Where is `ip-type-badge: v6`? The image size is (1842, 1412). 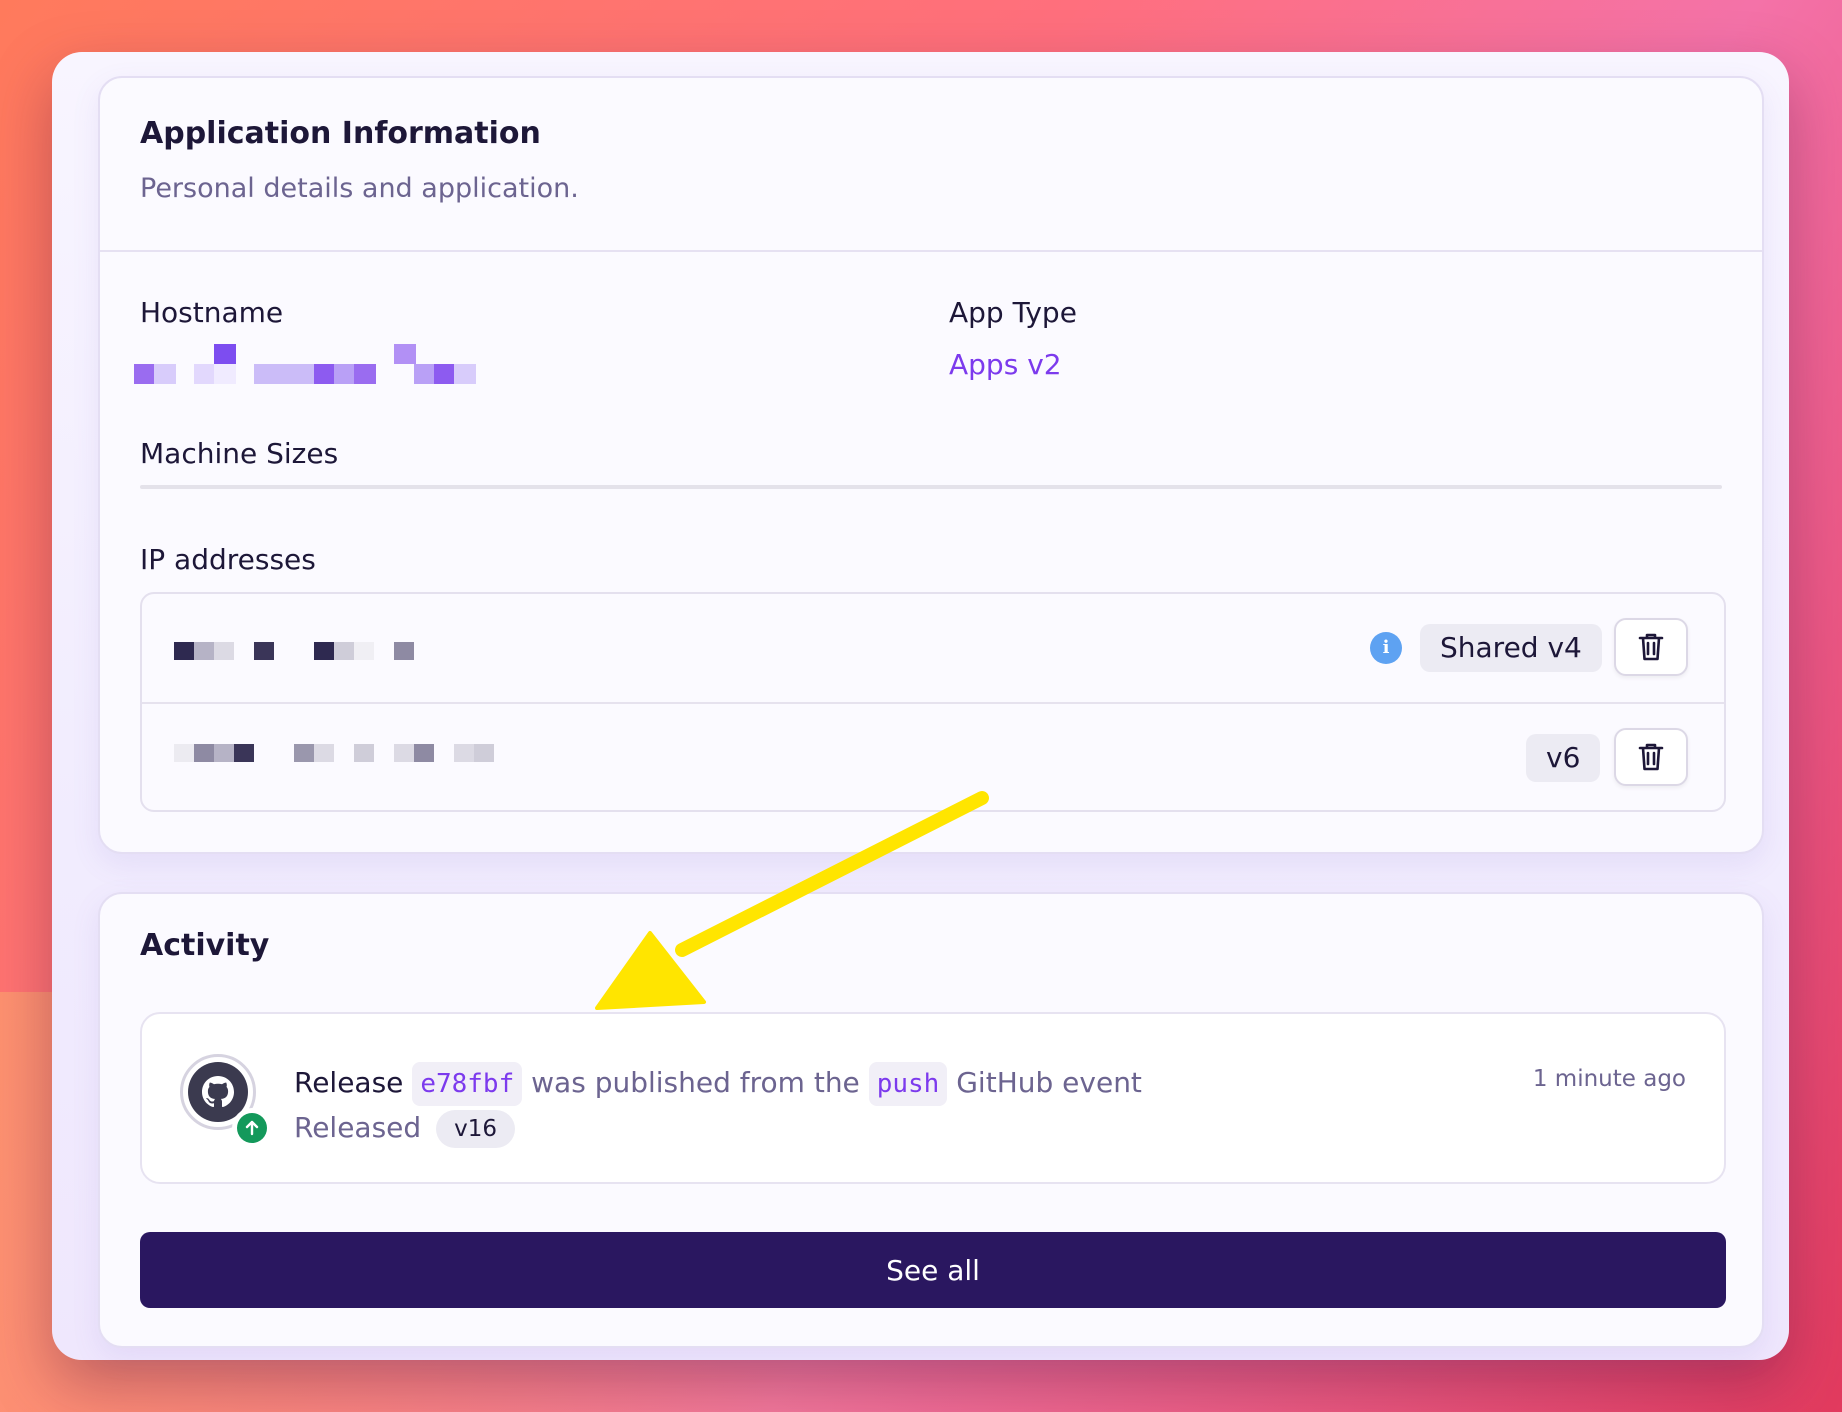 ip-type-badge: v6 is located at coordinates (1563, 758).